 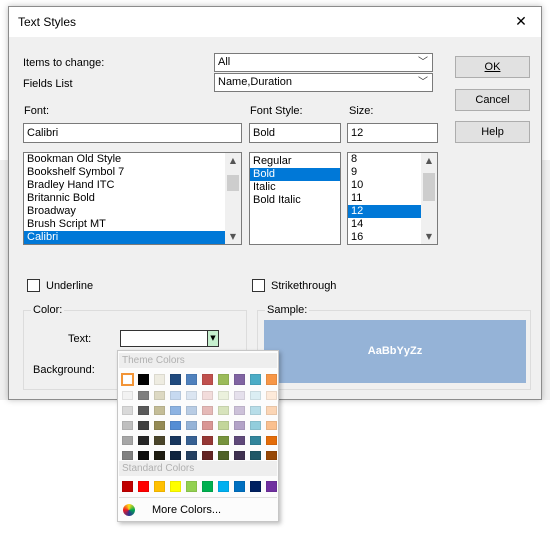 I want to click on font-list-item: Bradley Hand ITC, so click(x=132, y=185).